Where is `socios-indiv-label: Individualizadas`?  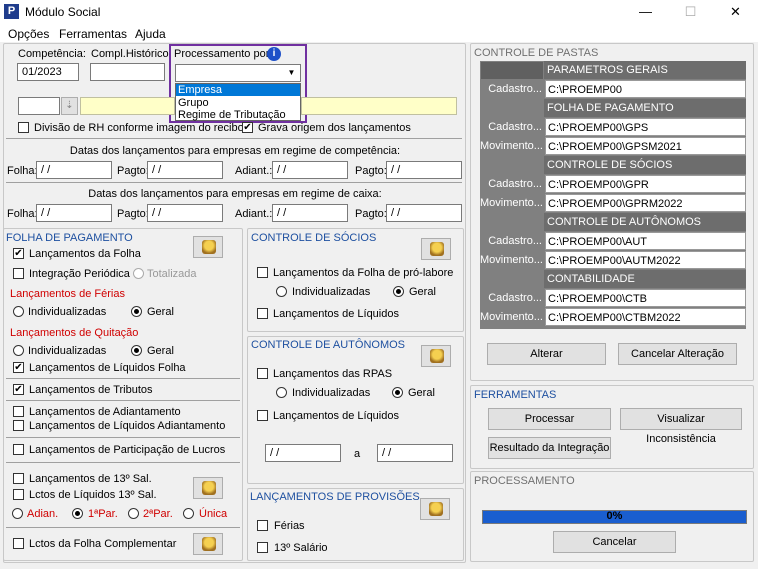 socios-indiv-label: Individualizadas is located at coordinates (331, 292).